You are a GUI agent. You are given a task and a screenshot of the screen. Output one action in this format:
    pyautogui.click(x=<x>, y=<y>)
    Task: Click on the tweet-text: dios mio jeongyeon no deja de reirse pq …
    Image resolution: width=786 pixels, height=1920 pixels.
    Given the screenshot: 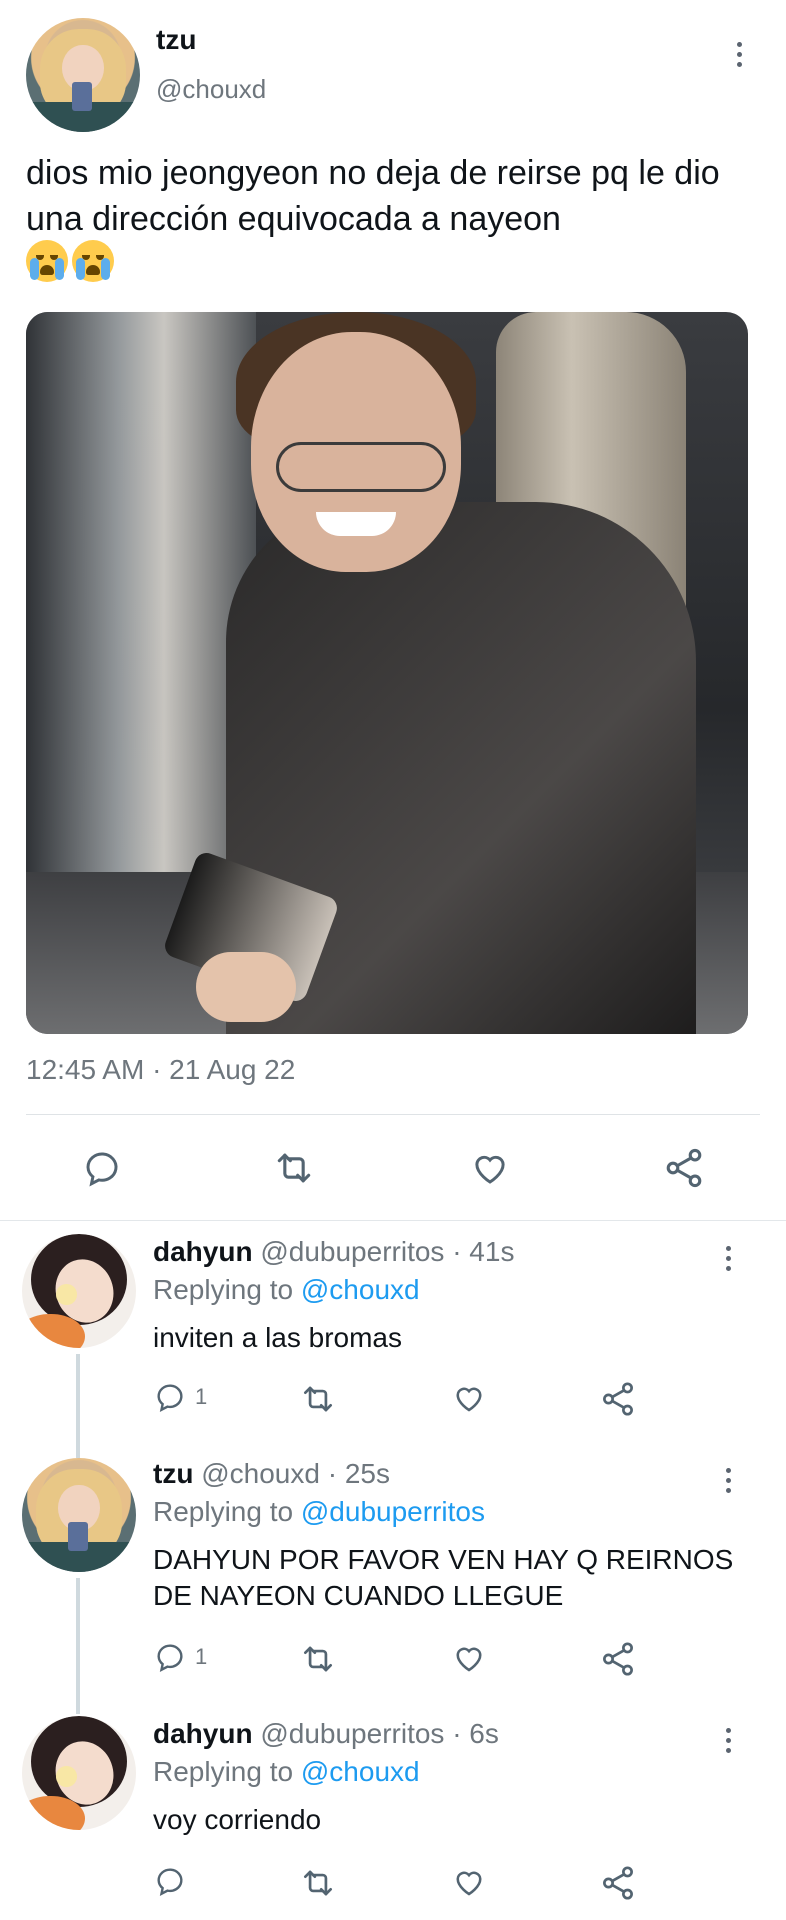 What is the action you would take?
    pyautogui.click(x=373, y=196)
    